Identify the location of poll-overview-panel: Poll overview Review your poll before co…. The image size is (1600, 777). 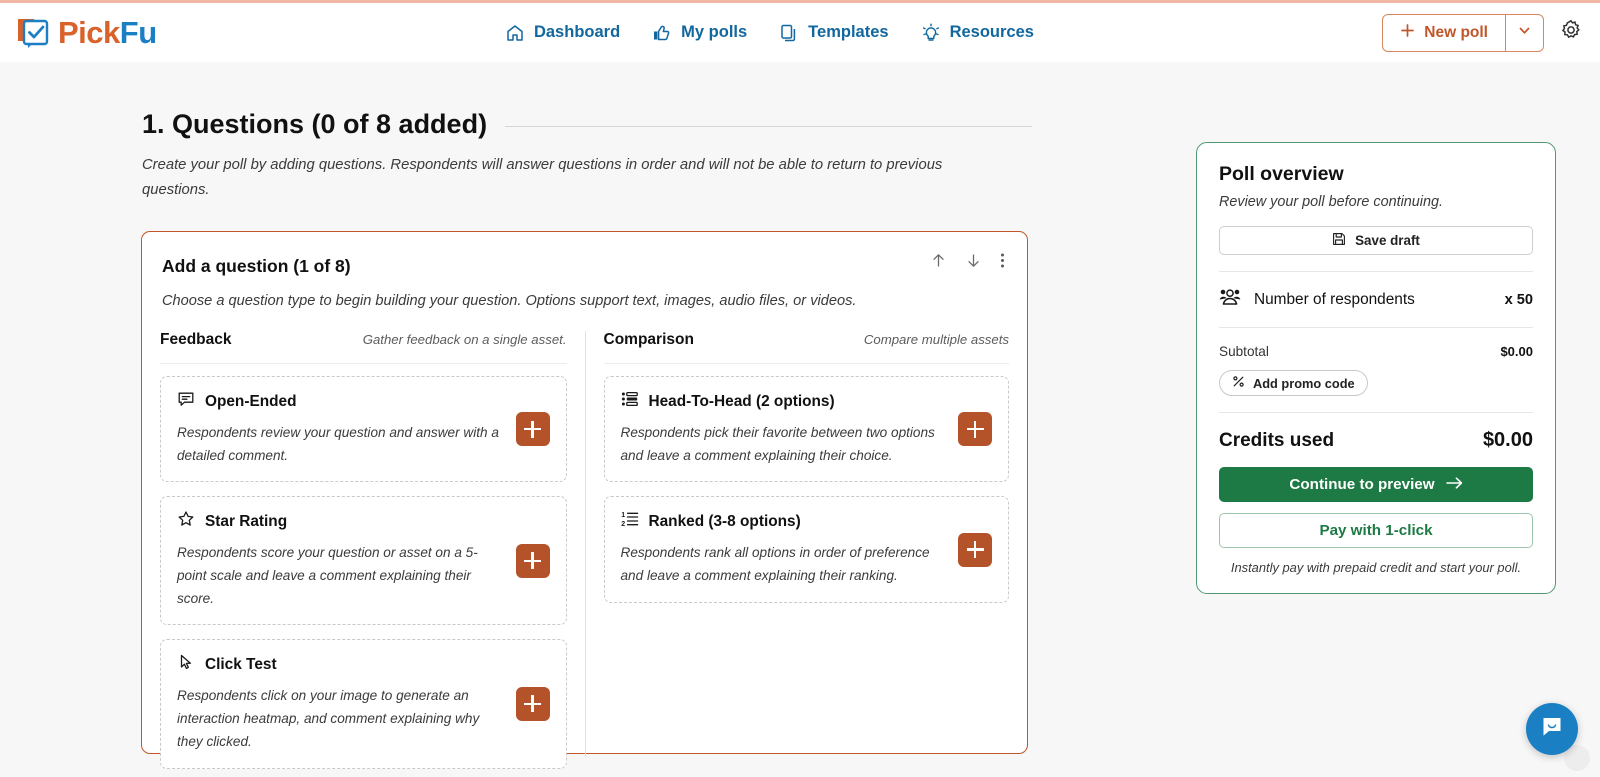
(1376, 368).